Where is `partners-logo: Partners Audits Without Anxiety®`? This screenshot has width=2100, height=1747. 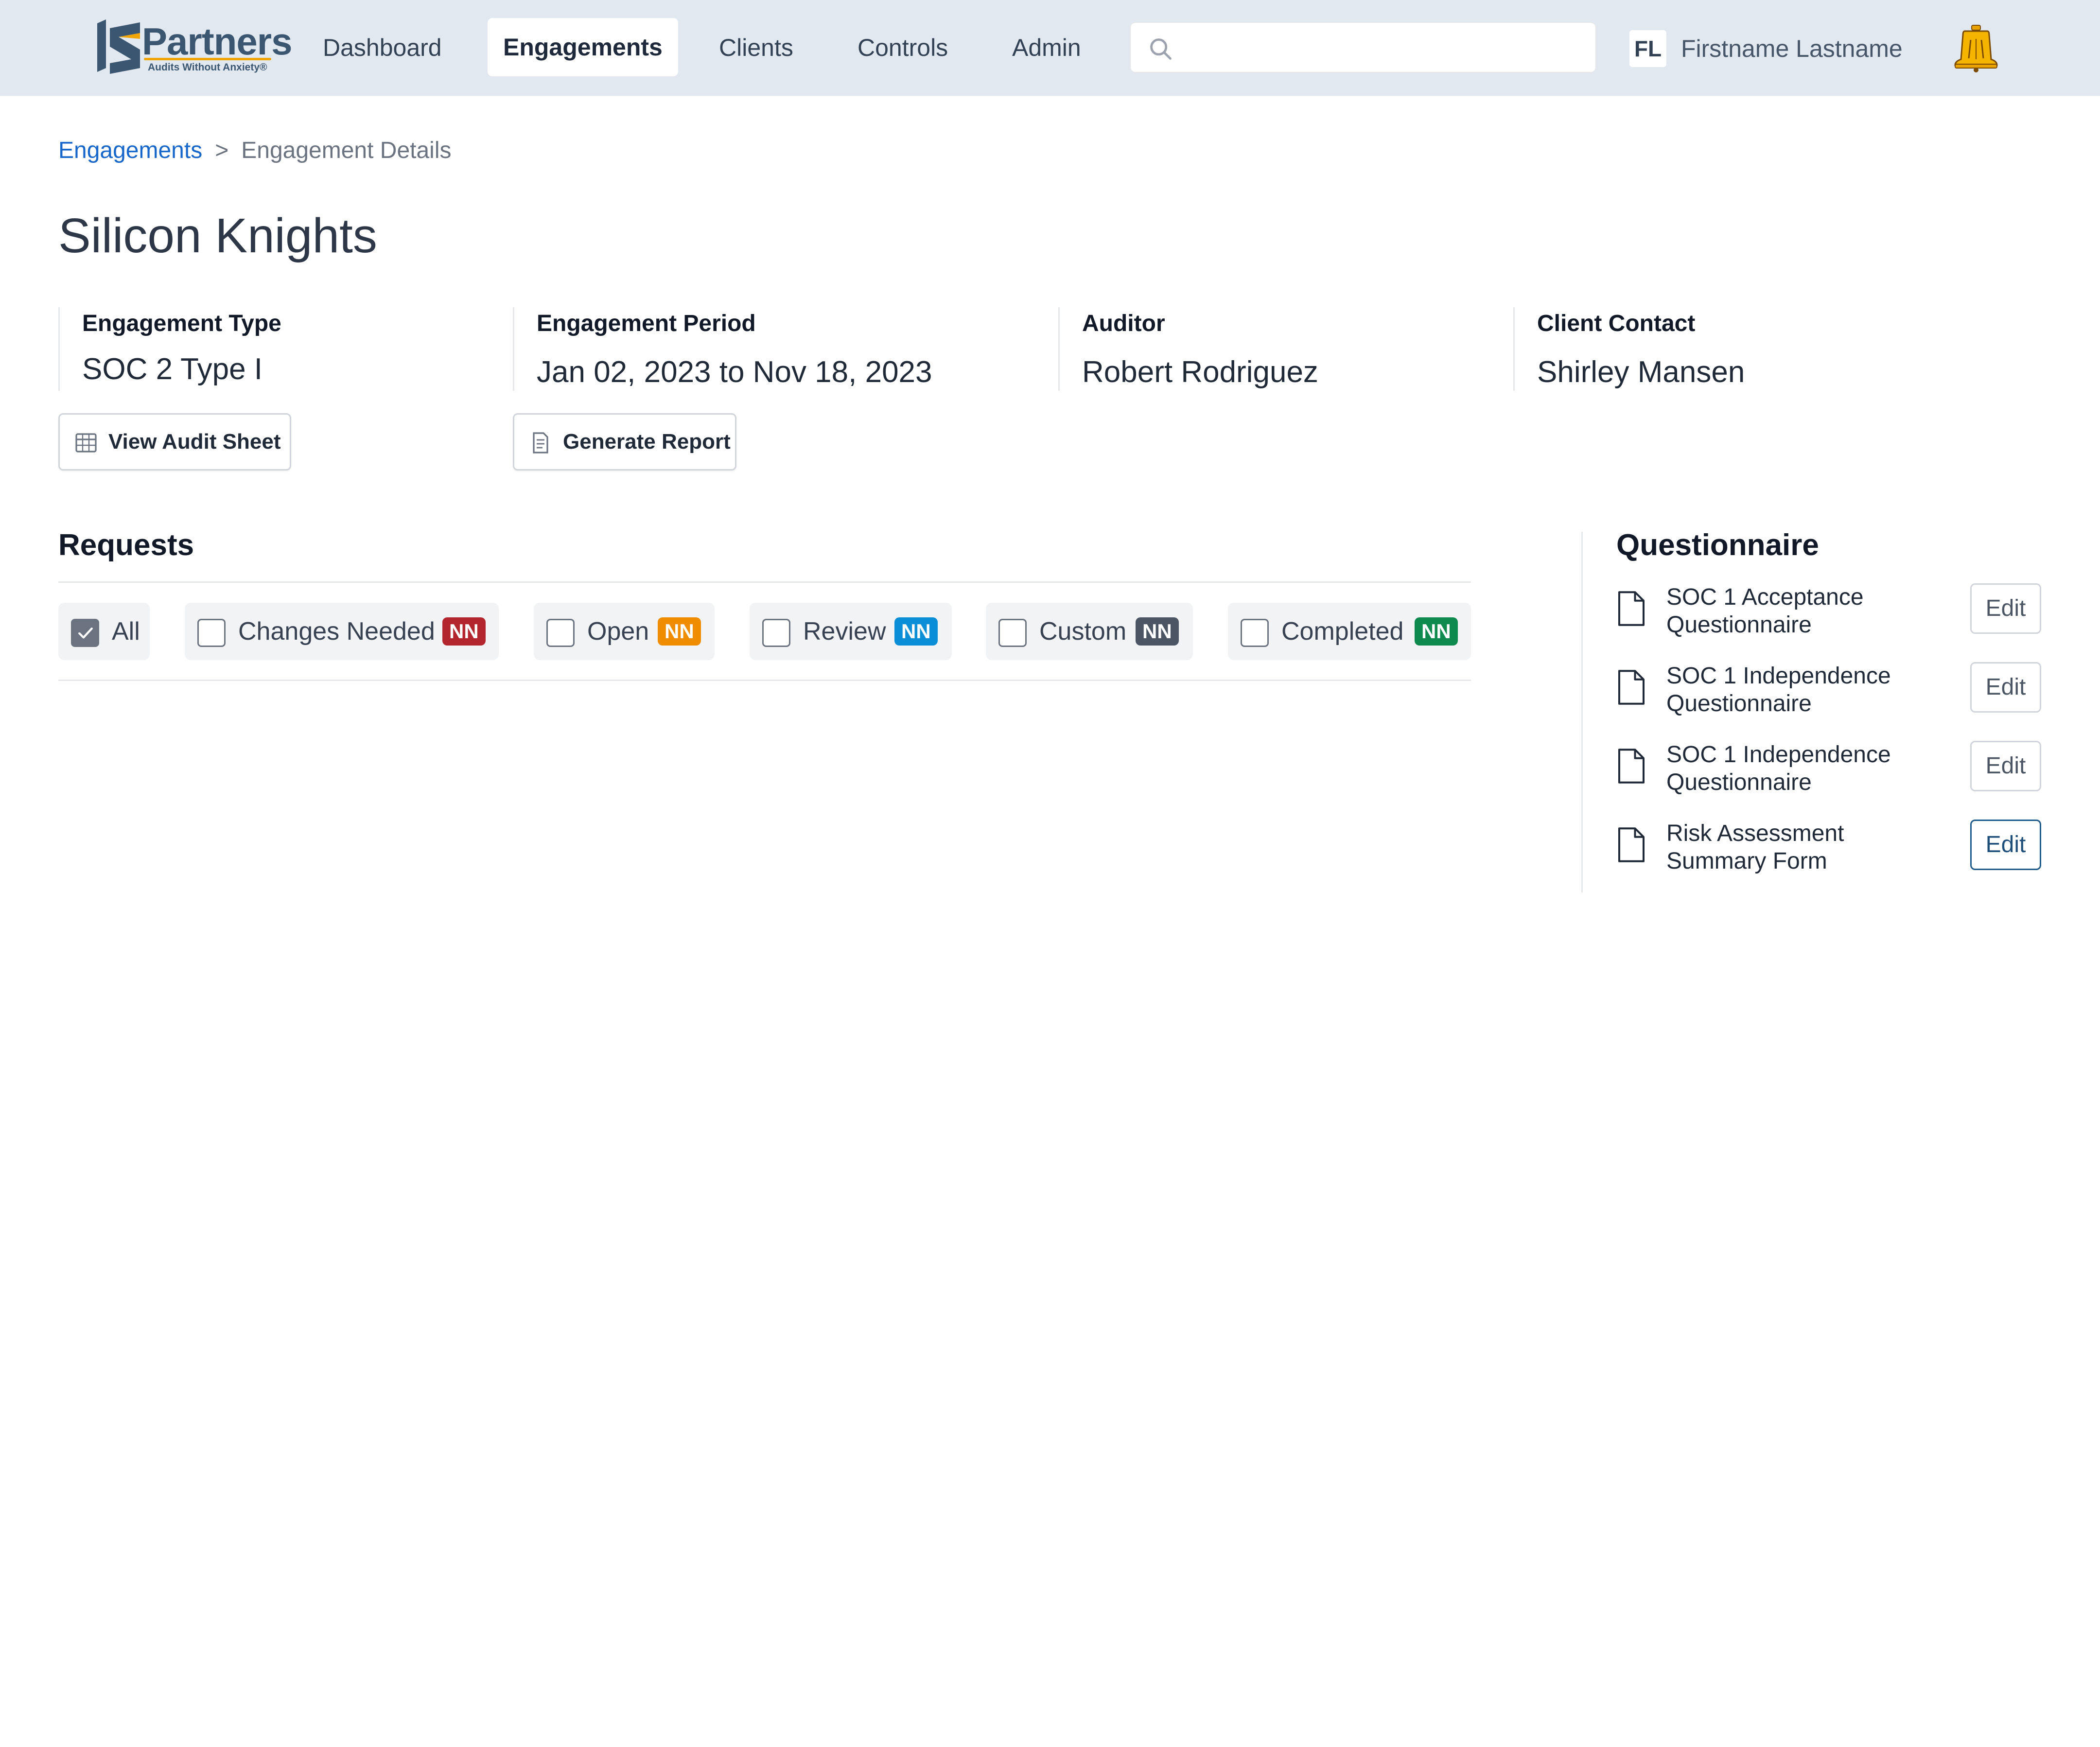
partners-logo: Partners Audits Without Anxiety® is located at coordinates (193, 48).